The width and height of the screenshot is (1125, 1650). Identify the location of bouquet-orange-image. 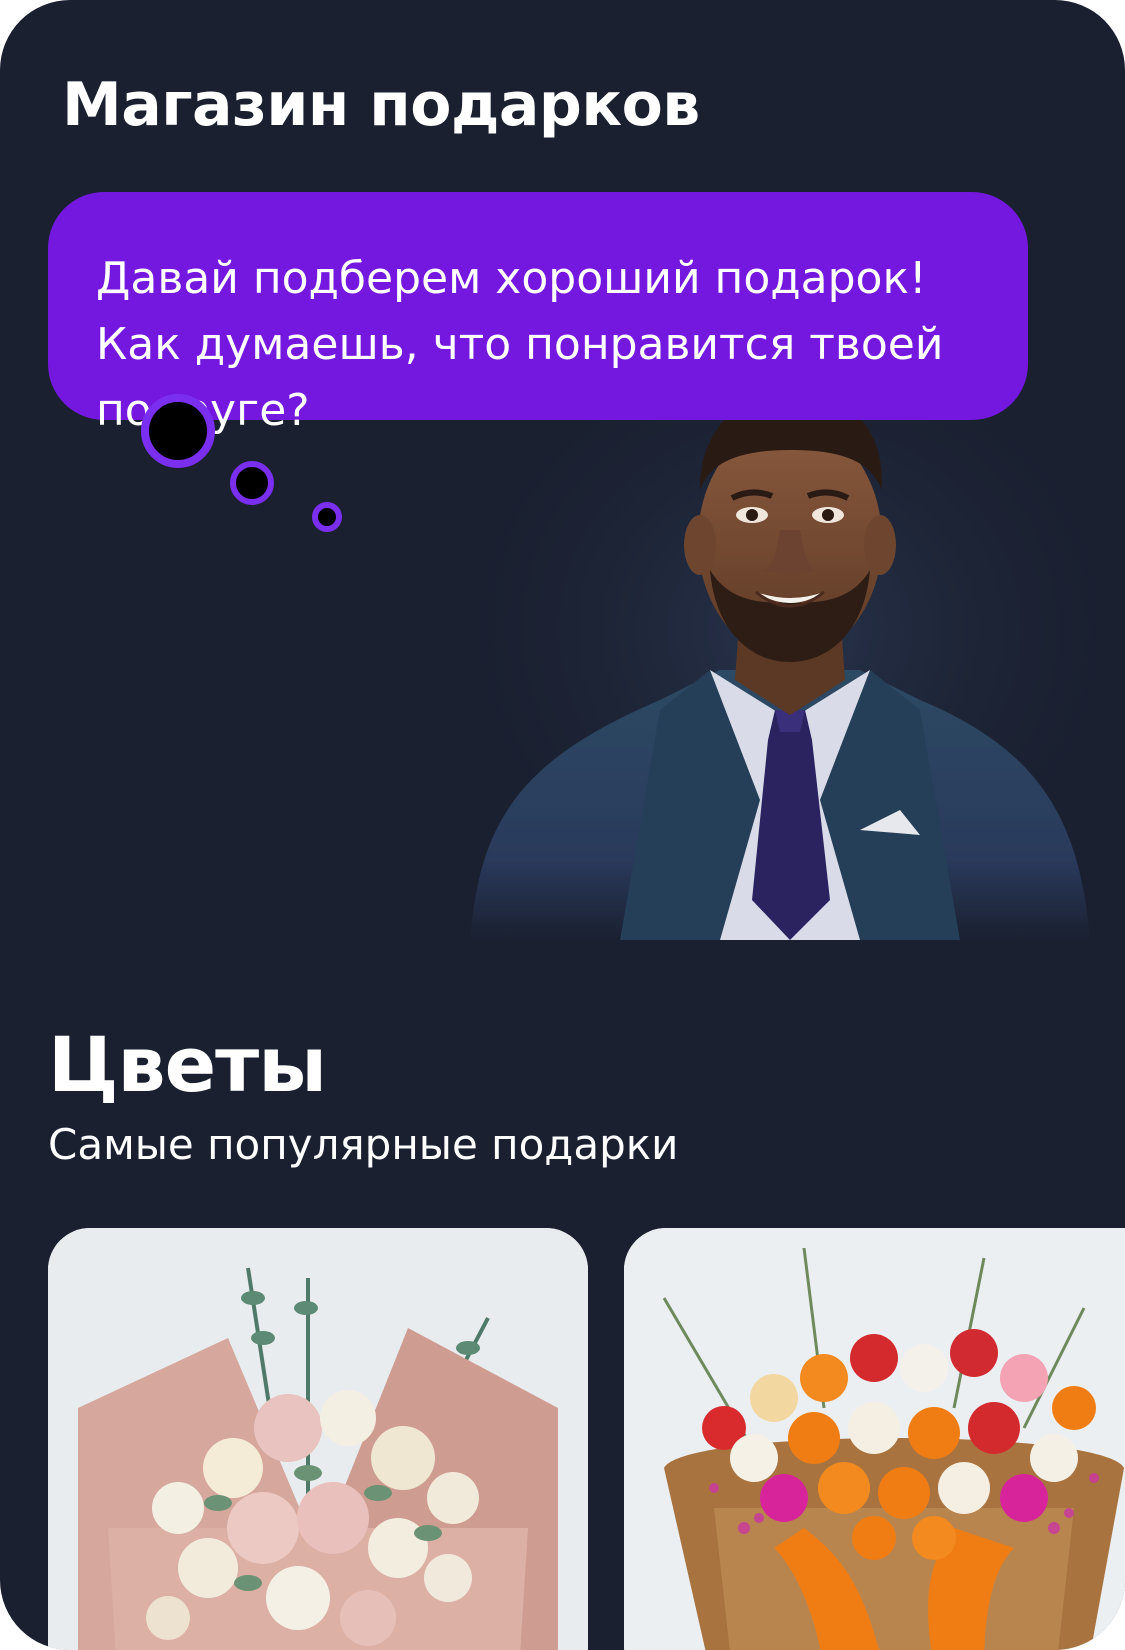
(874, 1439).